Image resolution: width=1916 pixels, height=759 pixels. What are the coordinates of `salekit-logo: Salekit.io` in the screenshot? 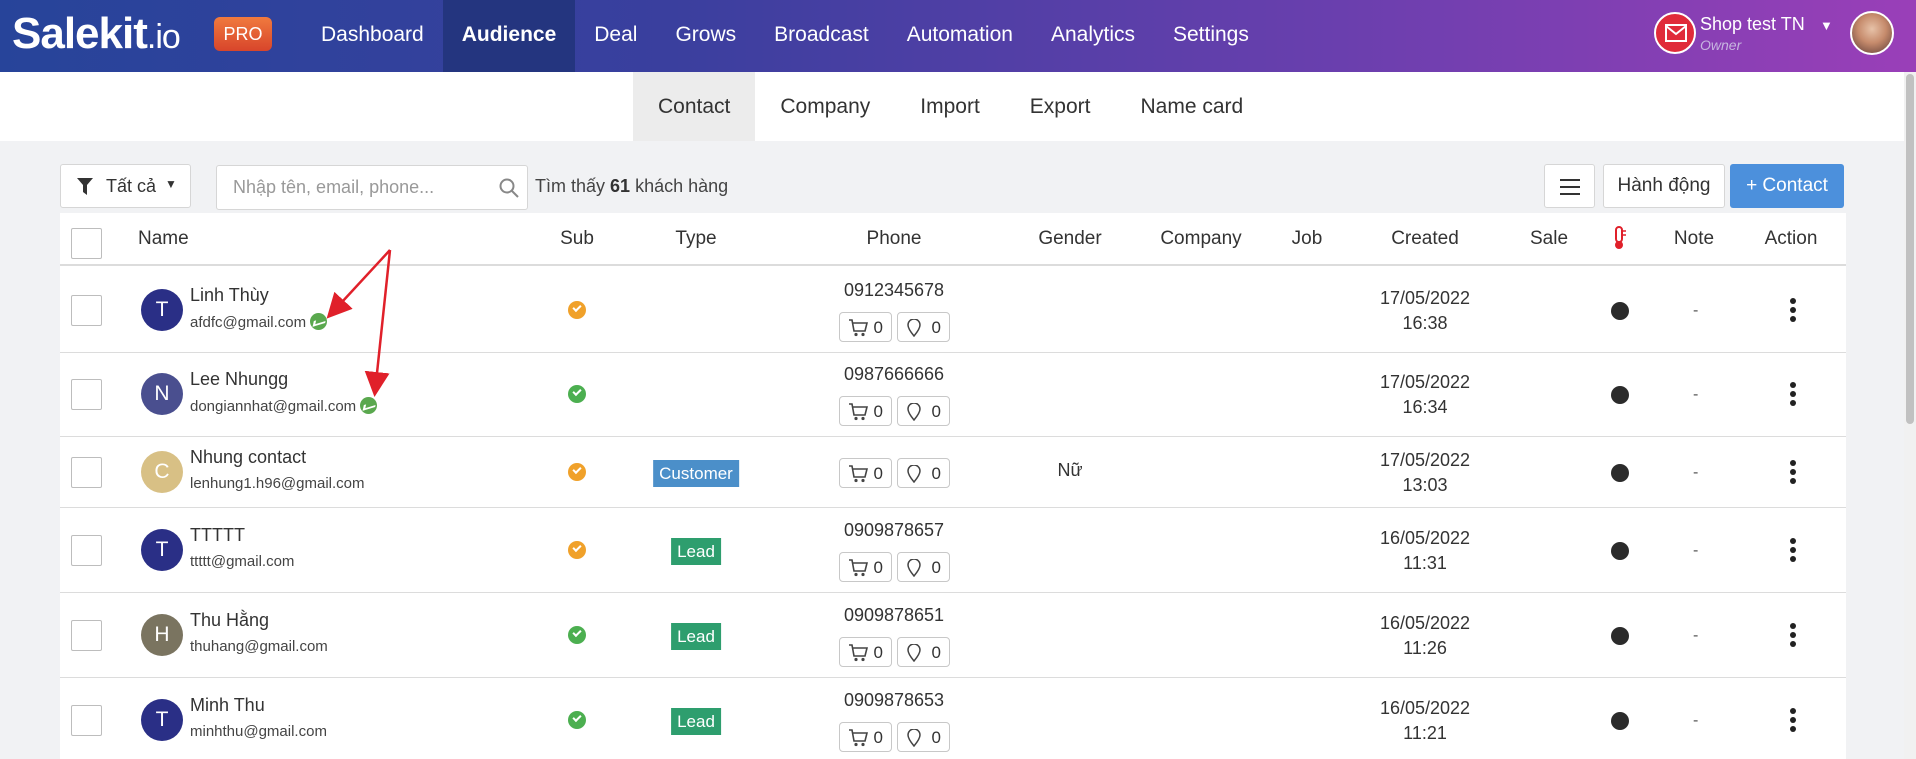 It's located at (96, 35).